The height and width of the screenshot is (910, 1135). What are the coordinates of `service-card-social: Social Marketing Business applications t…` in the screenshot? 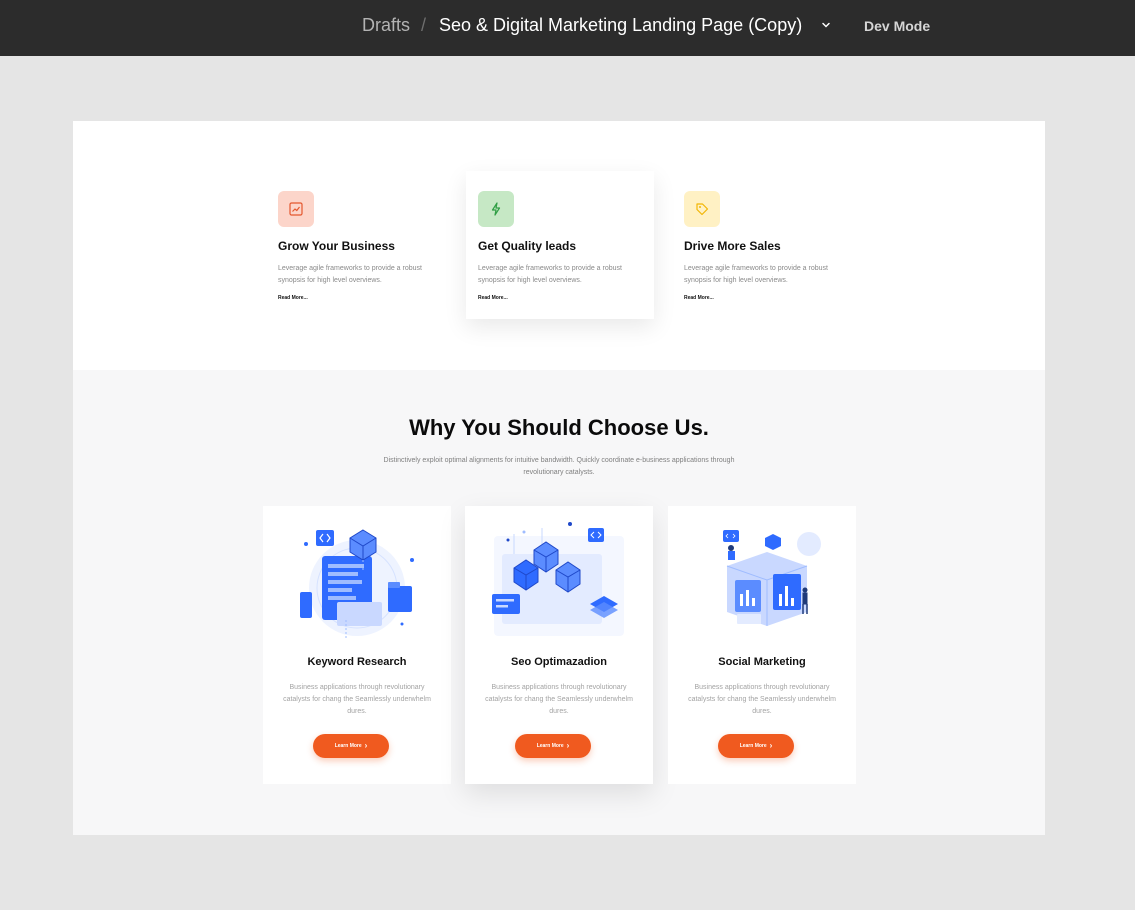 It's located at (762, 645).